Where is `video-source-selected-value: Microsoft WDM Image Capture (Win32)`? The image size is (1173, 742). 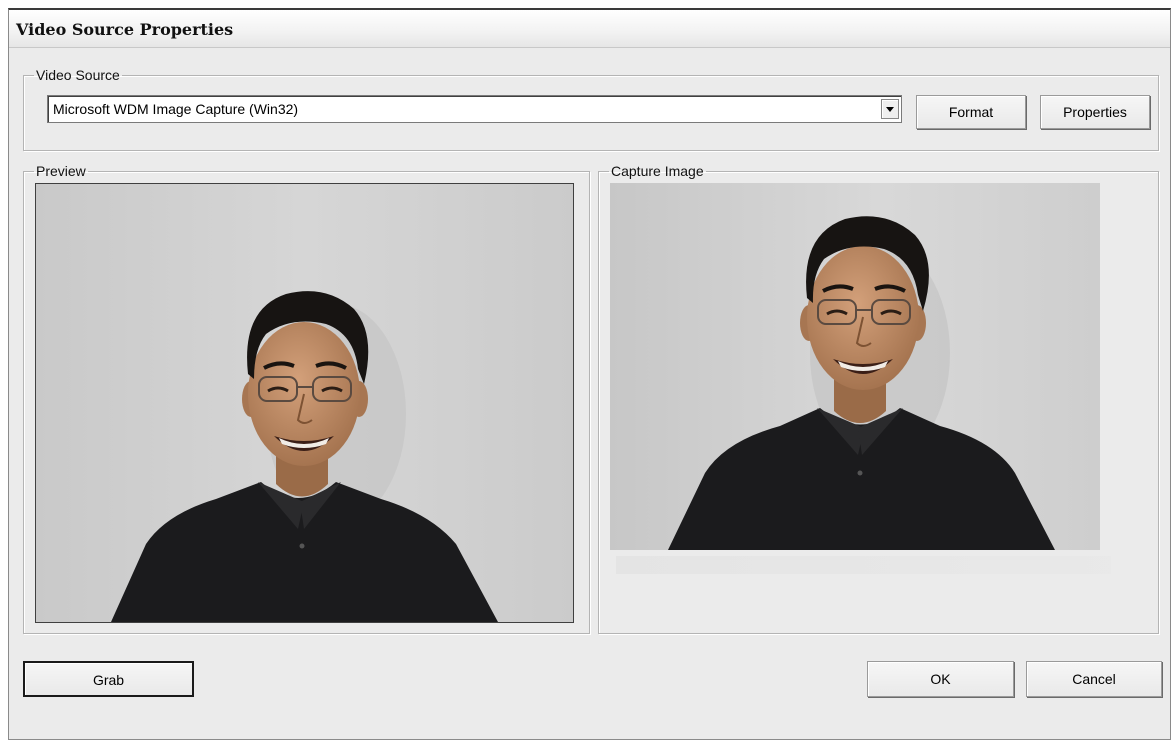
video-source-selected-value: Microsoft WDM Image Capture (Win32) is located at coordinates (176, 109).